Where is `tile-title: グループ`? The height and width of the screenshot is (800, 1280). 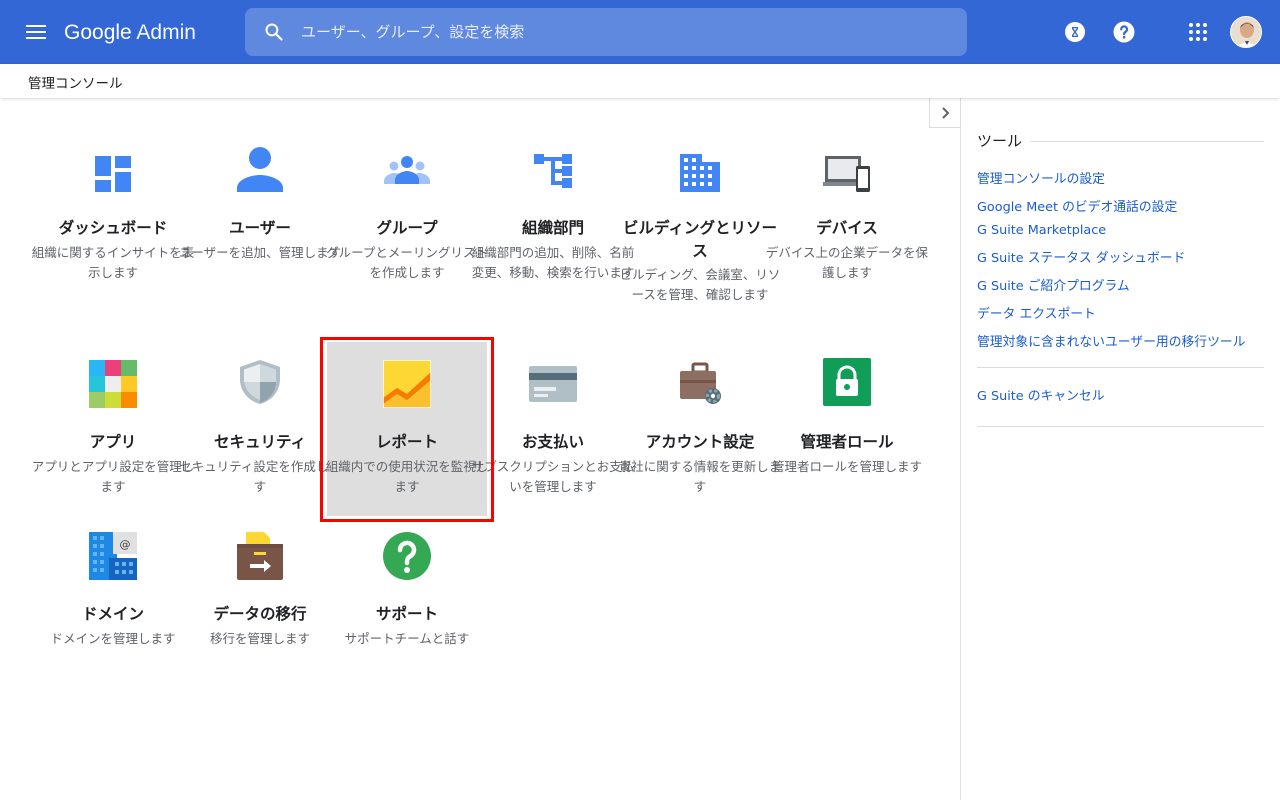 tile-title: グループ is located at coordinates (407, 228).